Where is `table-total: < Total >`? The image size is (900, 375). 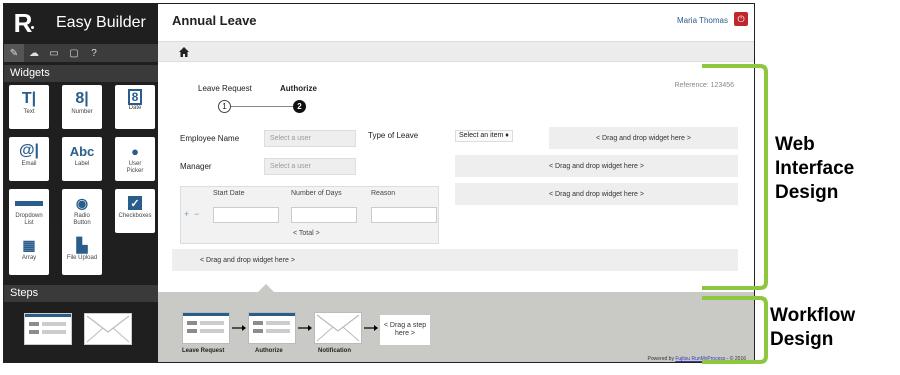 table-total: < Total > is located at coordinates (306, 233).